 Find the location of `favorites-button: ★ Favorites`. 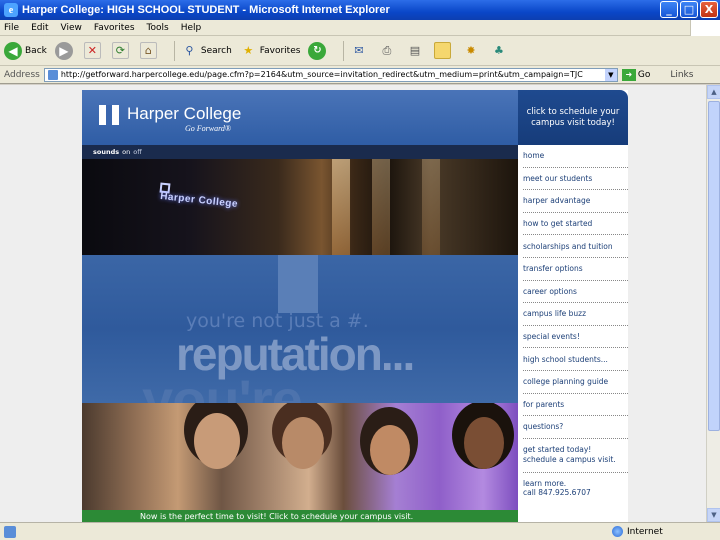

favorites-button: ★ Favorites is located at coordinates (270, 50).